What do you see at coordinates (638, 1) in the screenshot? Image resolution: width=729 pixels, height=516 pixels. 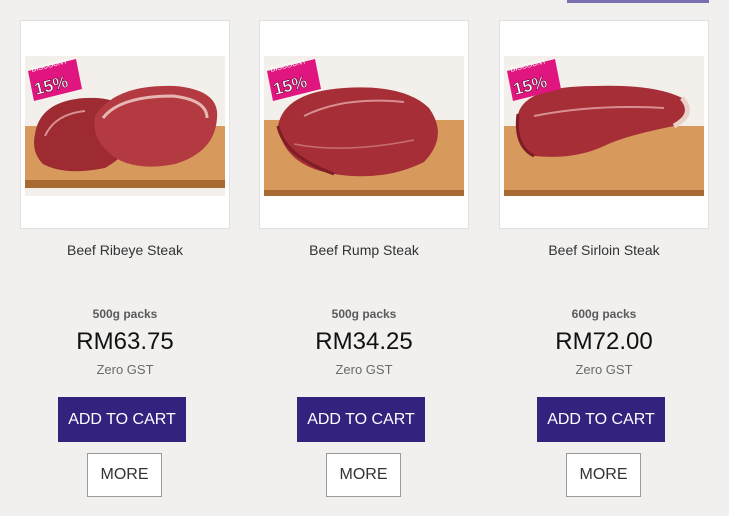 I see `top-accent-bar` at bounding box center [638, 1].